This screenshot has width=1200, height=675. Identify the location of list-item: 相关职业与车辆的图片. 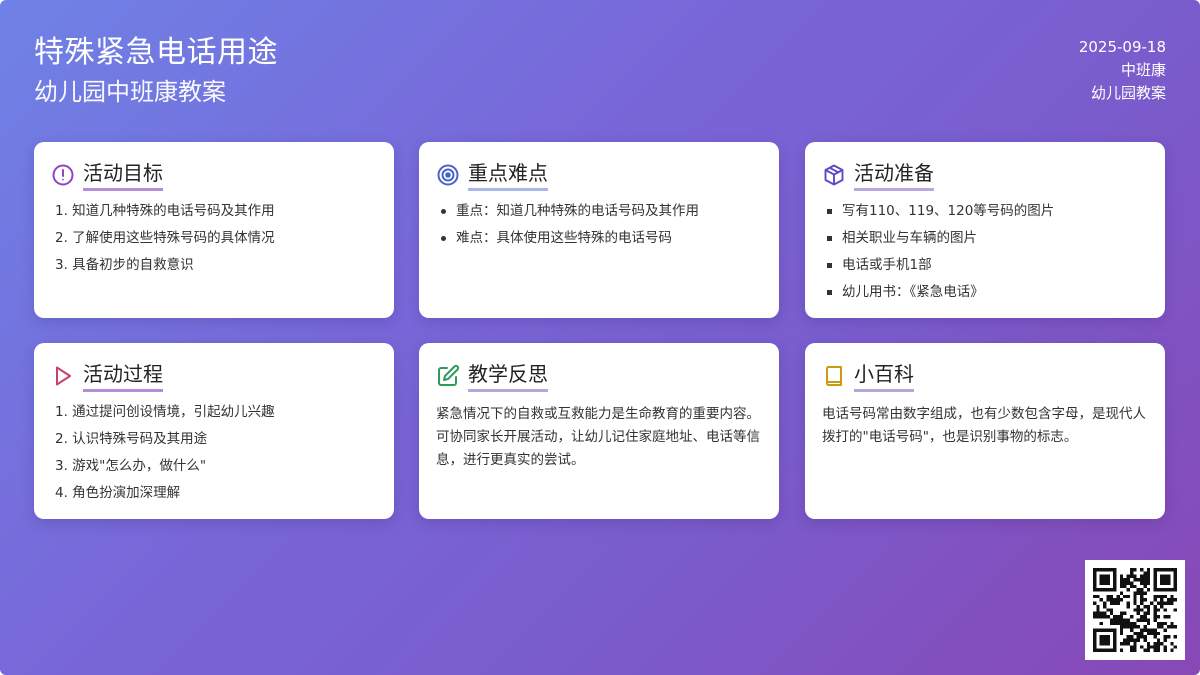
(985, 238).